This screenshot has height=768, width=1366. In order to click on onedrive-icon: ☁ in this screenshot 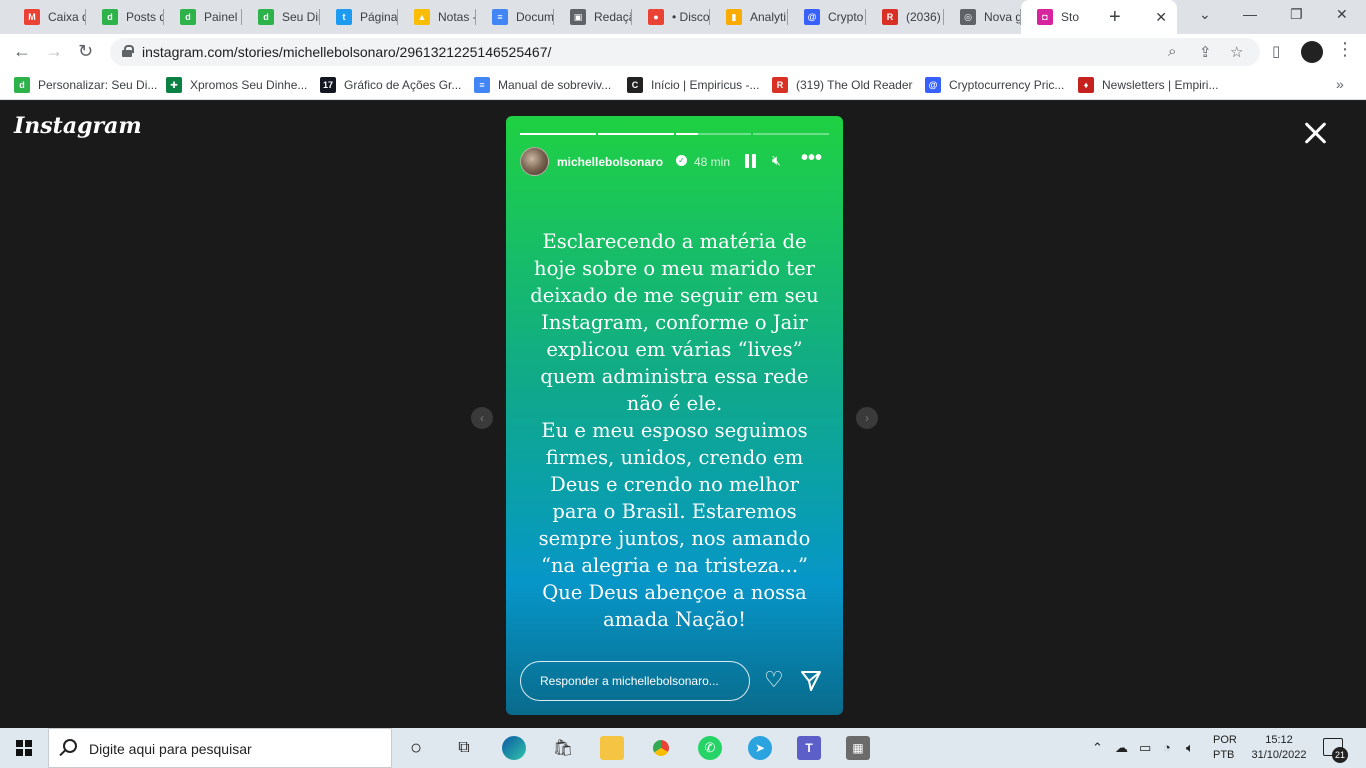, I will do `click(1121, 748)`.